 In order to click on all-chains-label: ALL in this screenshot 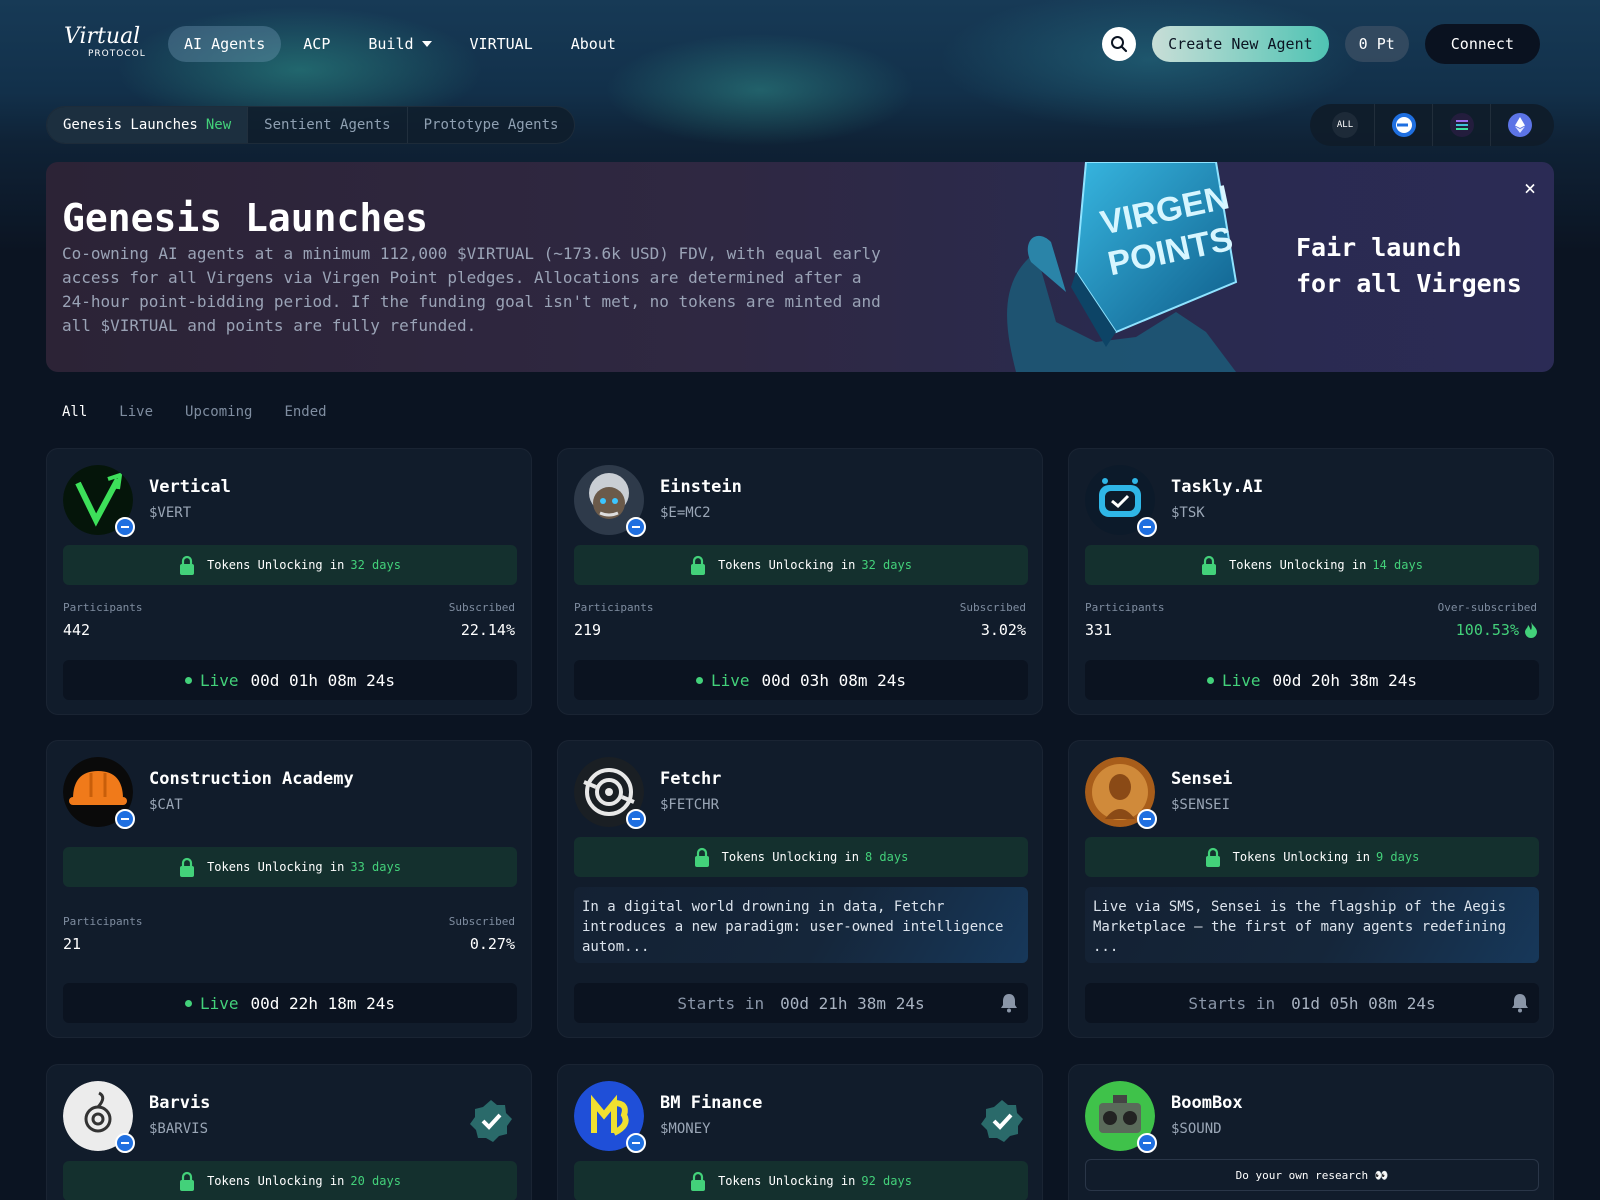, I will do `click(1345, 125)`.